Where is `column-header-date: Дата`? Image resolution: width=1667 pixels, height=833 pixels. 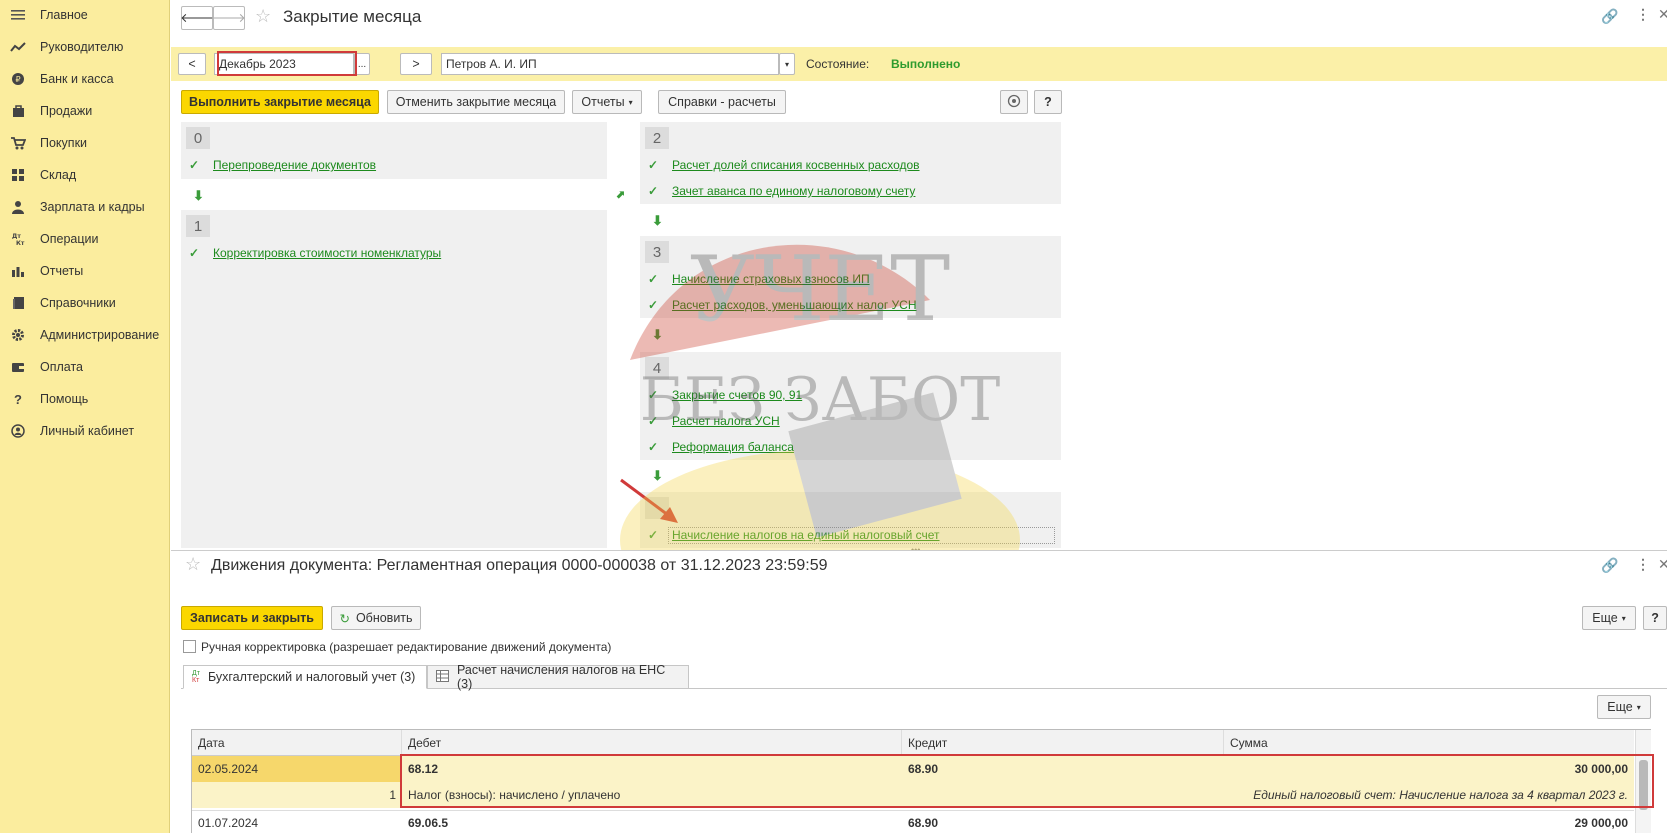 column-header-date: Дата is located at coordinates (297, 743).